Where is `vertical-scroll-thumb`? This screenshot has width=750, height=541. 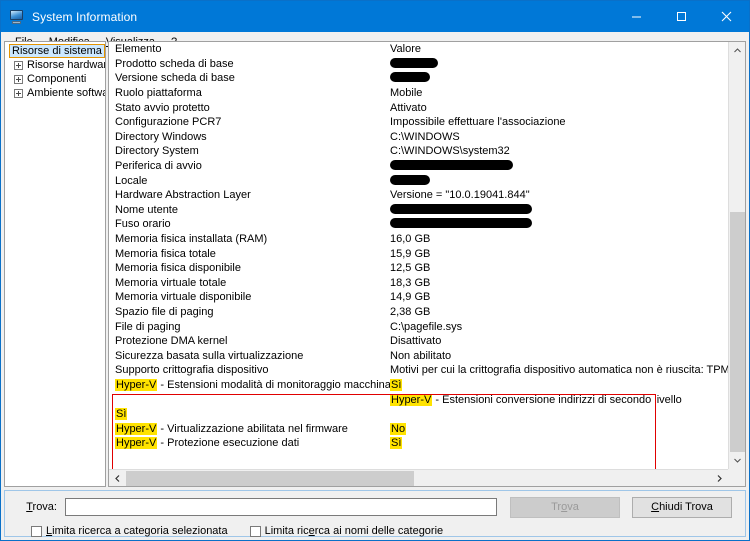 vertical-scroll-thumb is located at coordinates (737, 337).